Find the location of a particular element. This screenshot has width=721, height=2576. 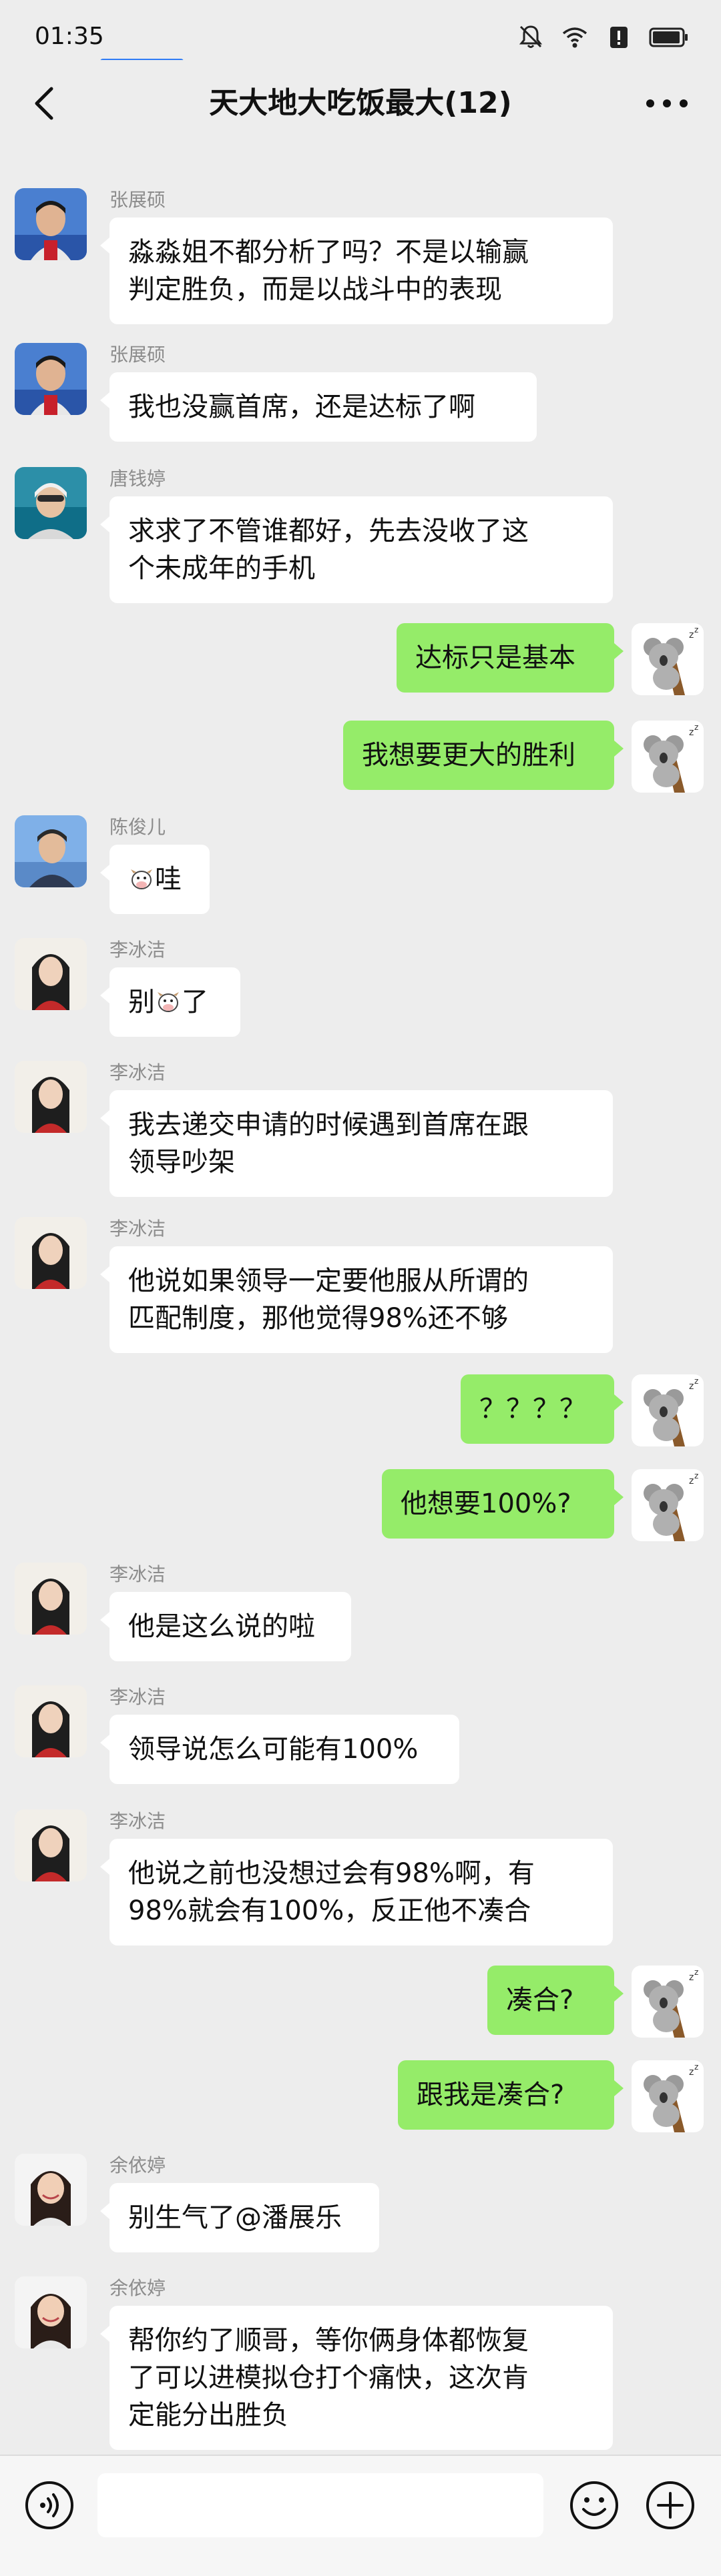

tang-qianting-avatar is located at coordinates (51, 503).